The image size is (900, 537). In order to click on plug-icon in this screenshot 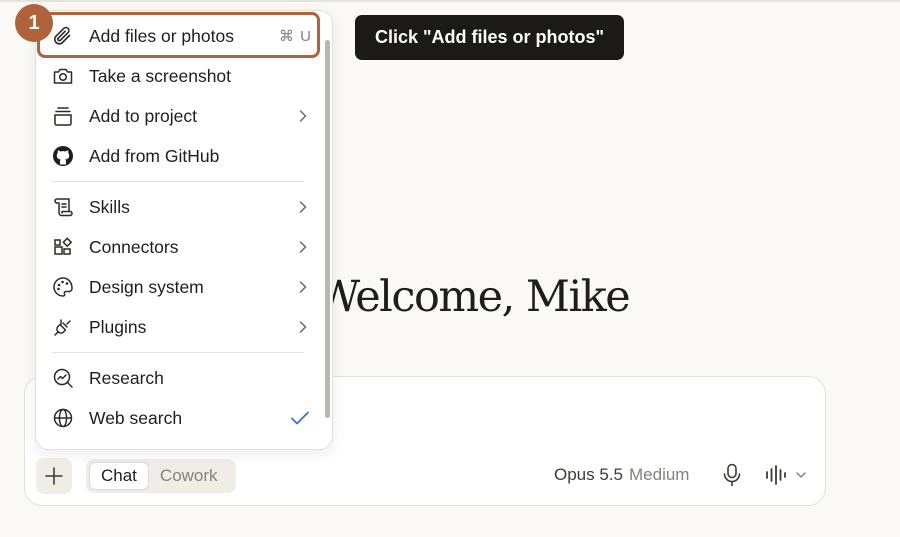, I will do `click(63, 327)`.